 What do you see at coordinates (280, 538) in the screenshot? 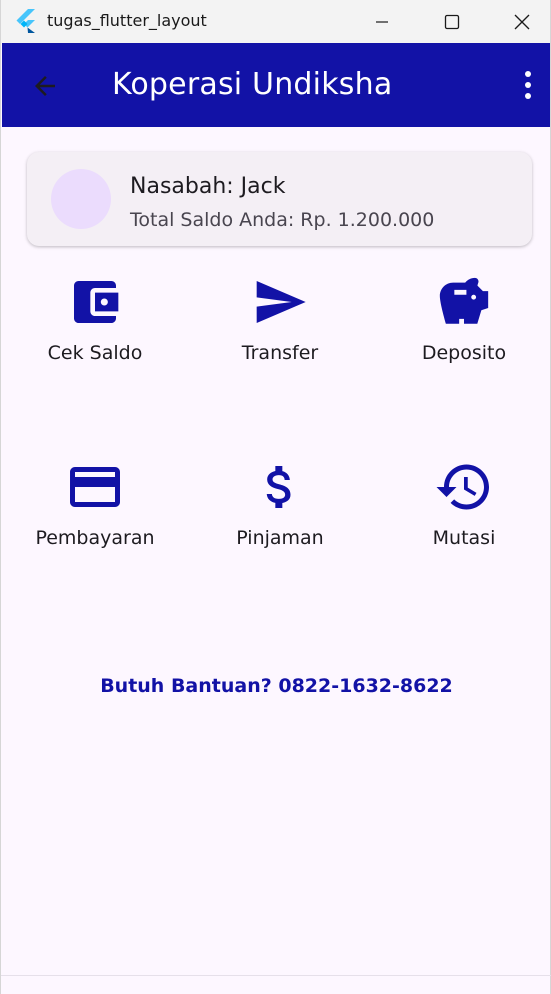
I see `menu-label: Pinjaman` at bounding box center [280, 538].